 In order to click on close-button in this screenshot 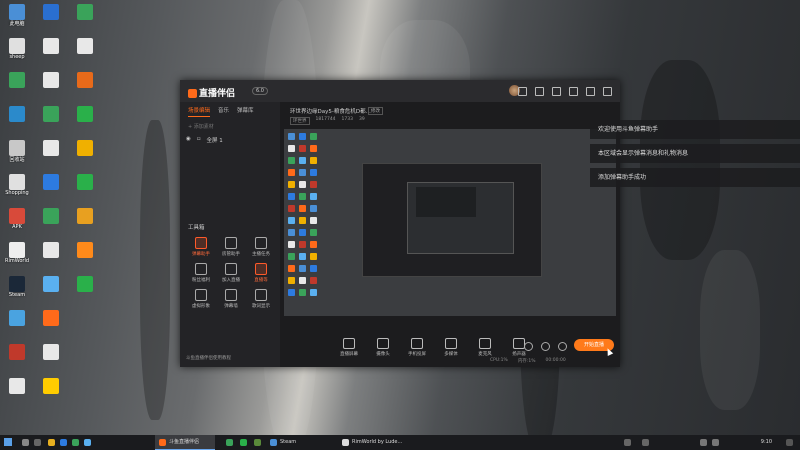, I will do `click(607, 91)`.